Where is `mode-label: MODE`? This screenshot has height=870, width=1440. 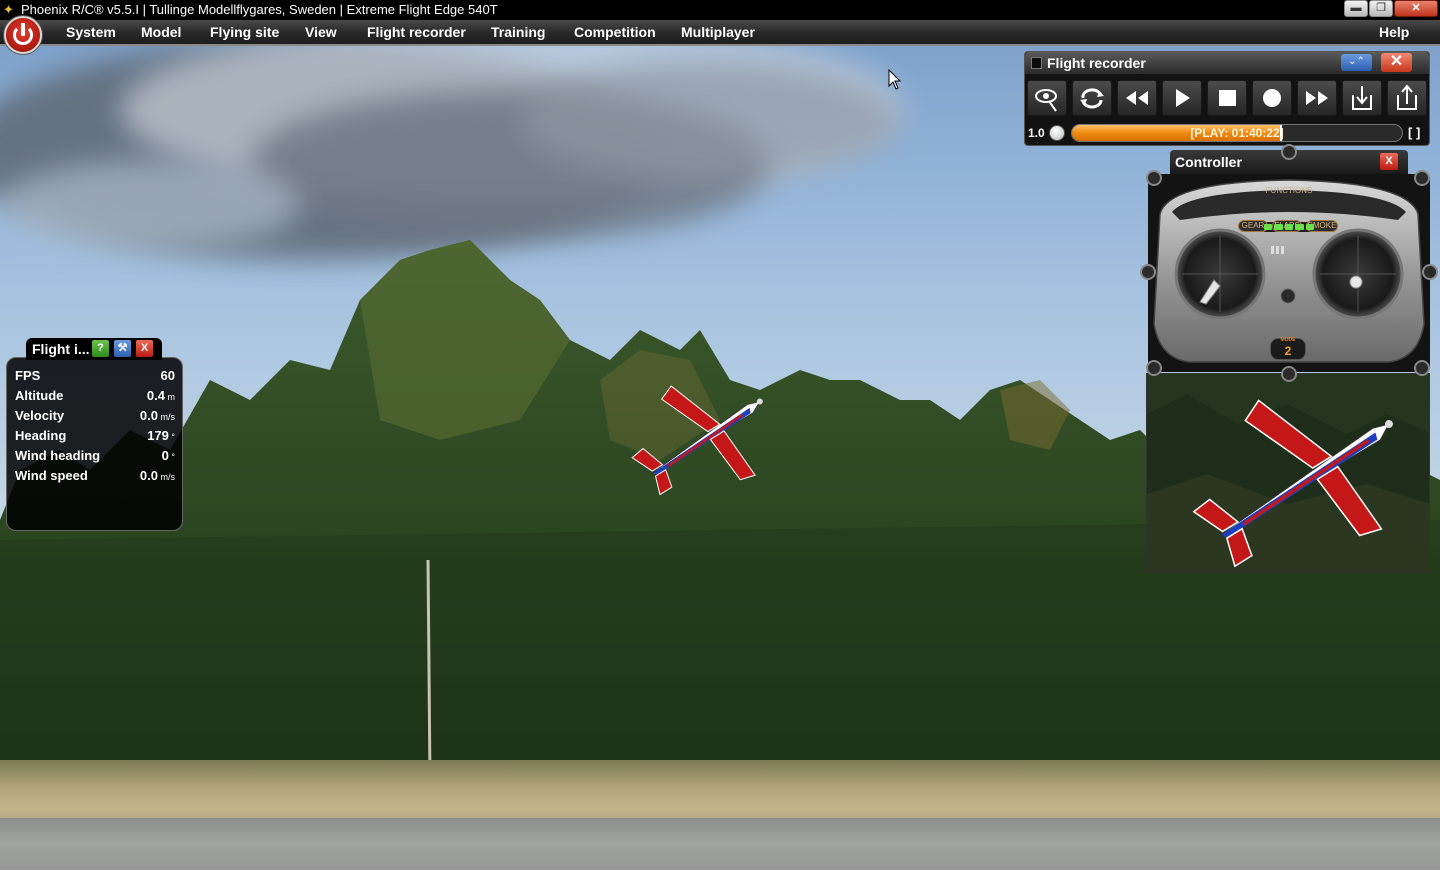 mode-label: MODE is located at coordinates (1288, 340).